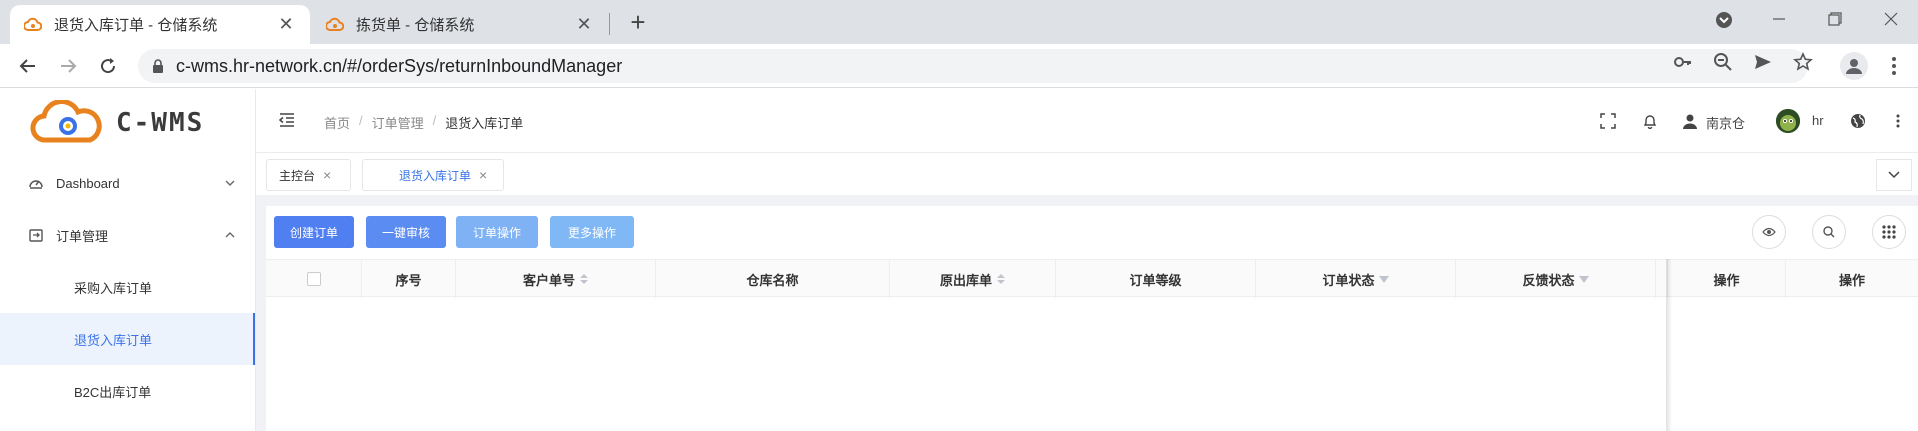 The width and height of the screenshot is (1918, 431). Describe the element at coordinates (1683, 62) in the screenshot. I see `key-icon` at that location.